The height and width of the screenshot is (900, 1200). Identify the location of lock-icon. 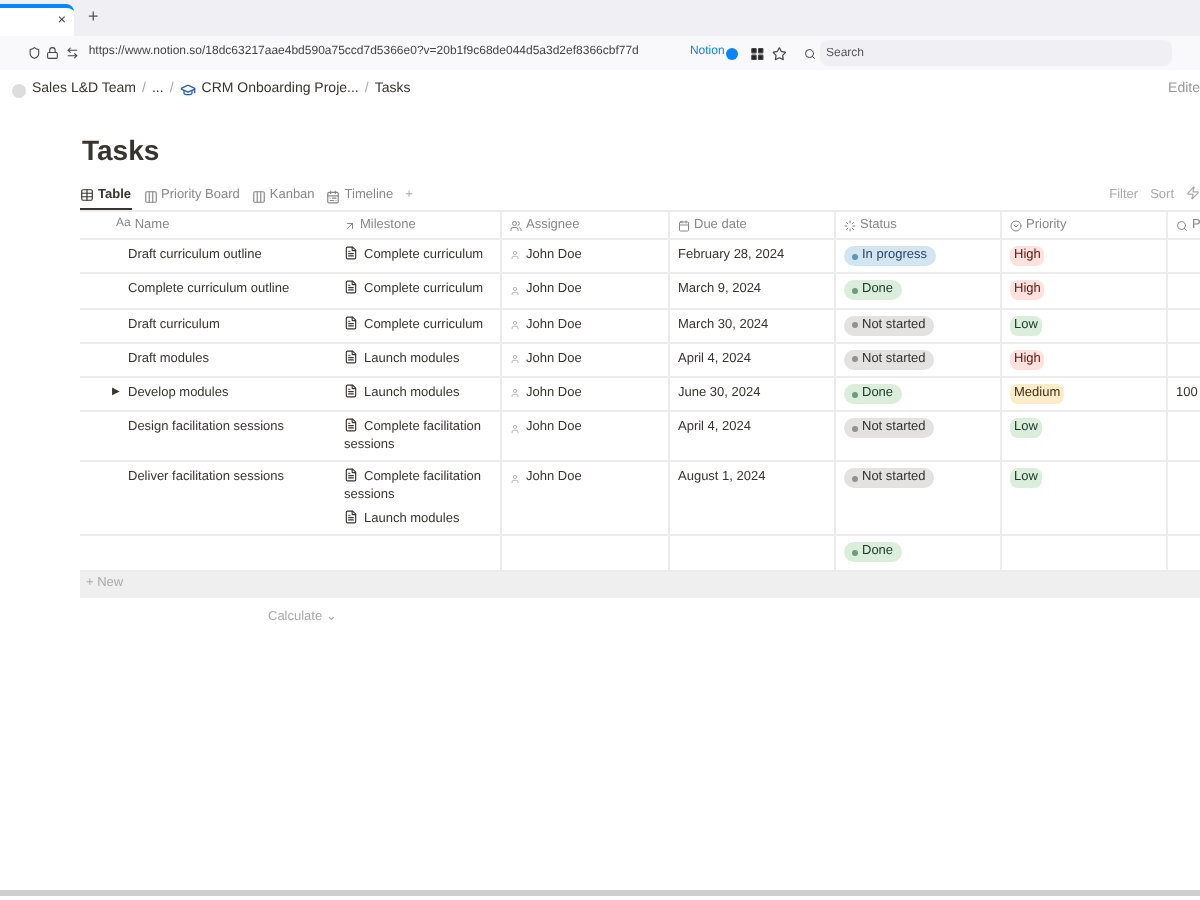
(53, 53).